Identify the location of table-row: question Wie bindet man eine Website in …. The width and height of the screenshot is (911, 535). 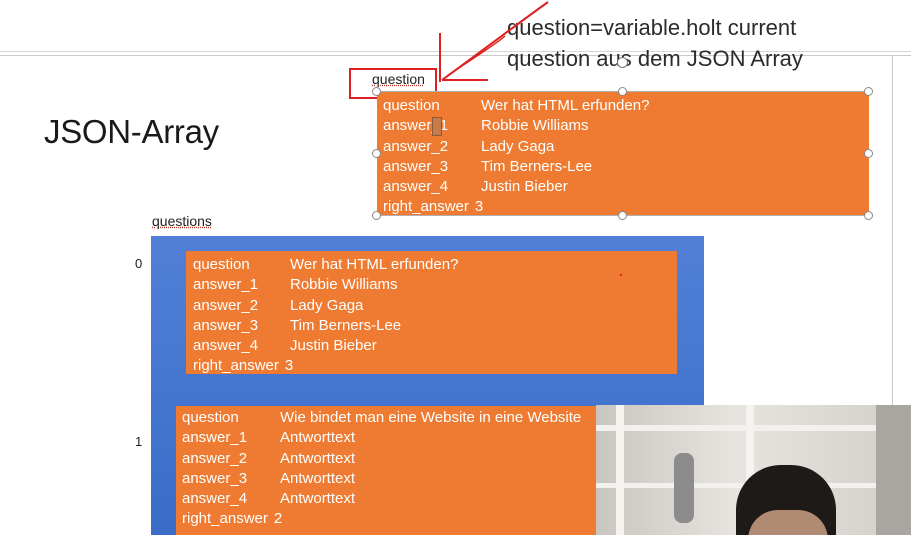
(389, 418).